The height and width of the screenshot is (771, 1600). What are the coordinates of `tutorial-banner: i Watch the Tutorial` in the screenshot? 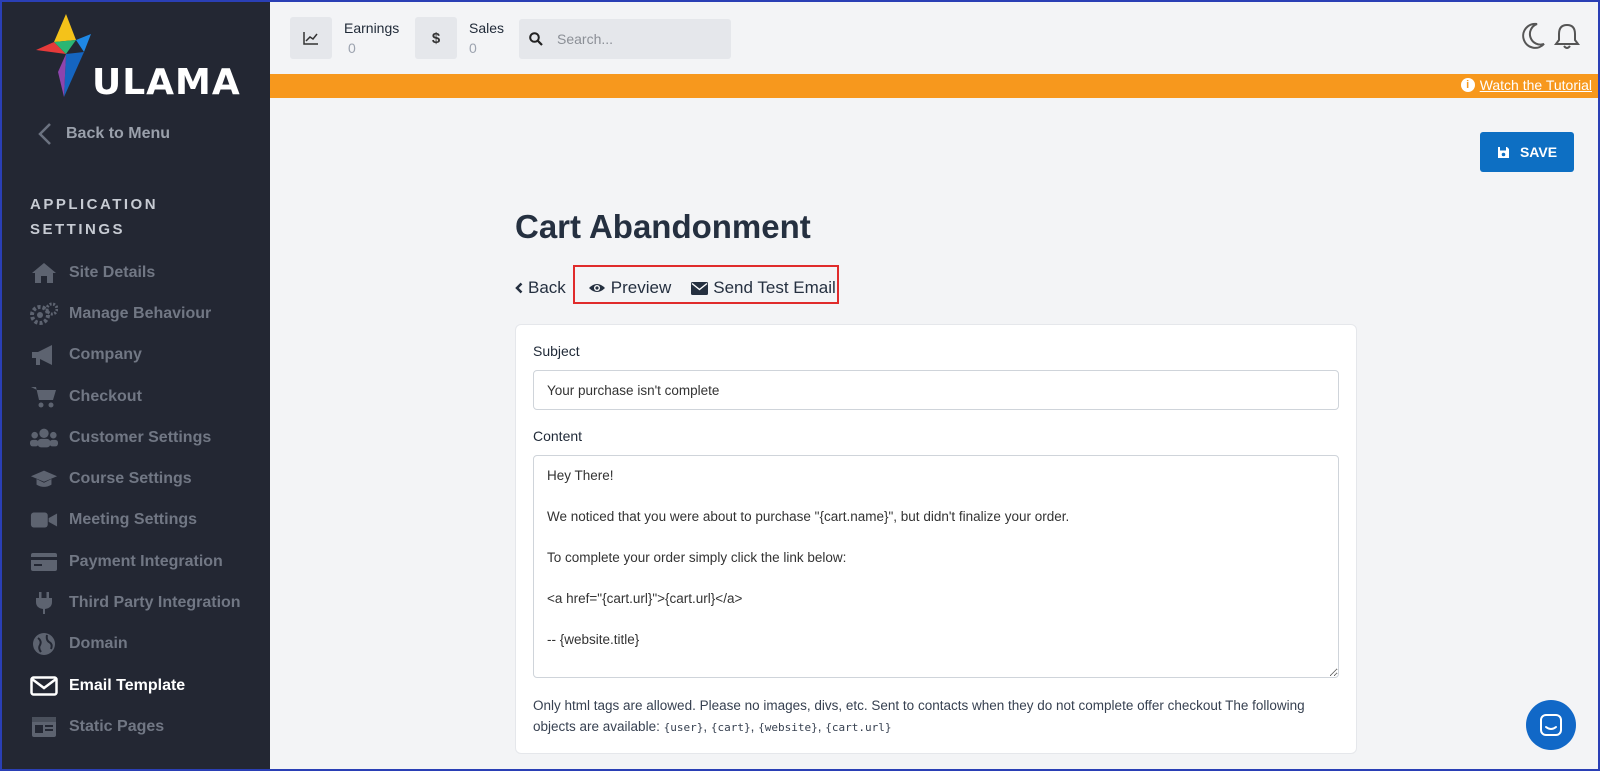 It's located at (934, 86).